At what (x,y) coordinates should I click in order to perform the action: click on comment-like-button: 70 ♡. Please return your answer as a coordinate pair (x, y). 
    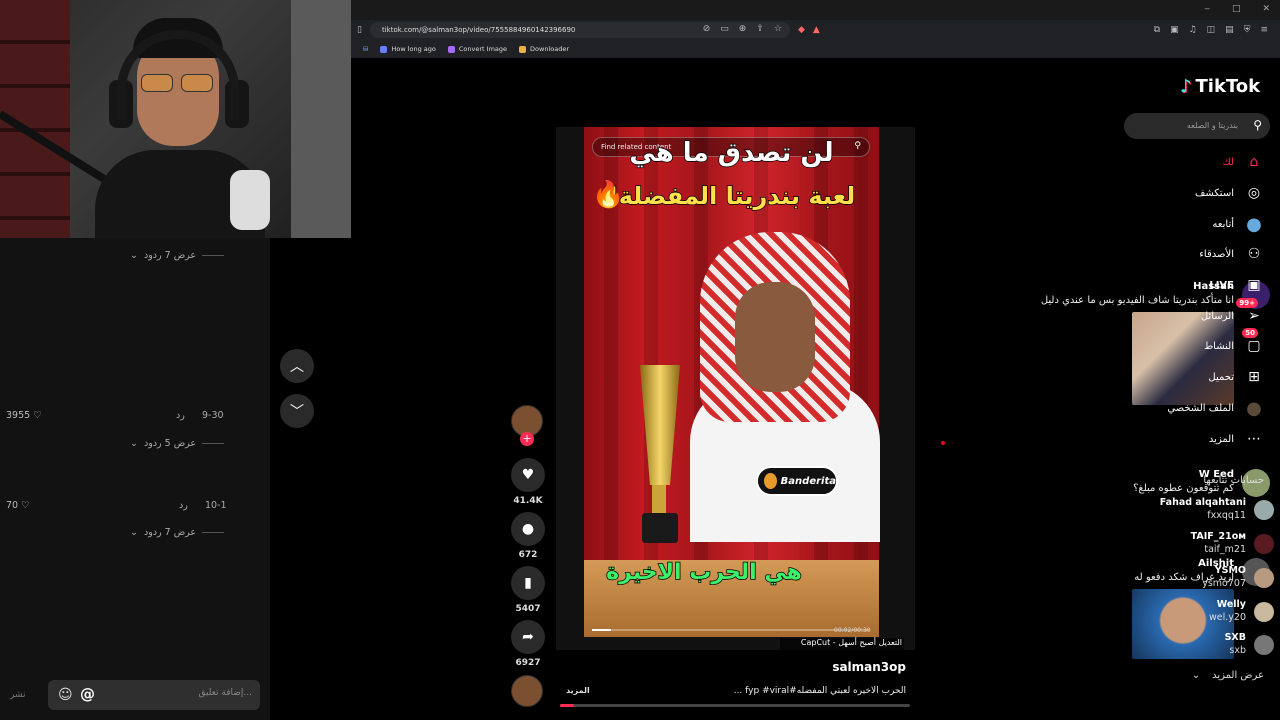
    Looking at the image, I should click on (18, 505).